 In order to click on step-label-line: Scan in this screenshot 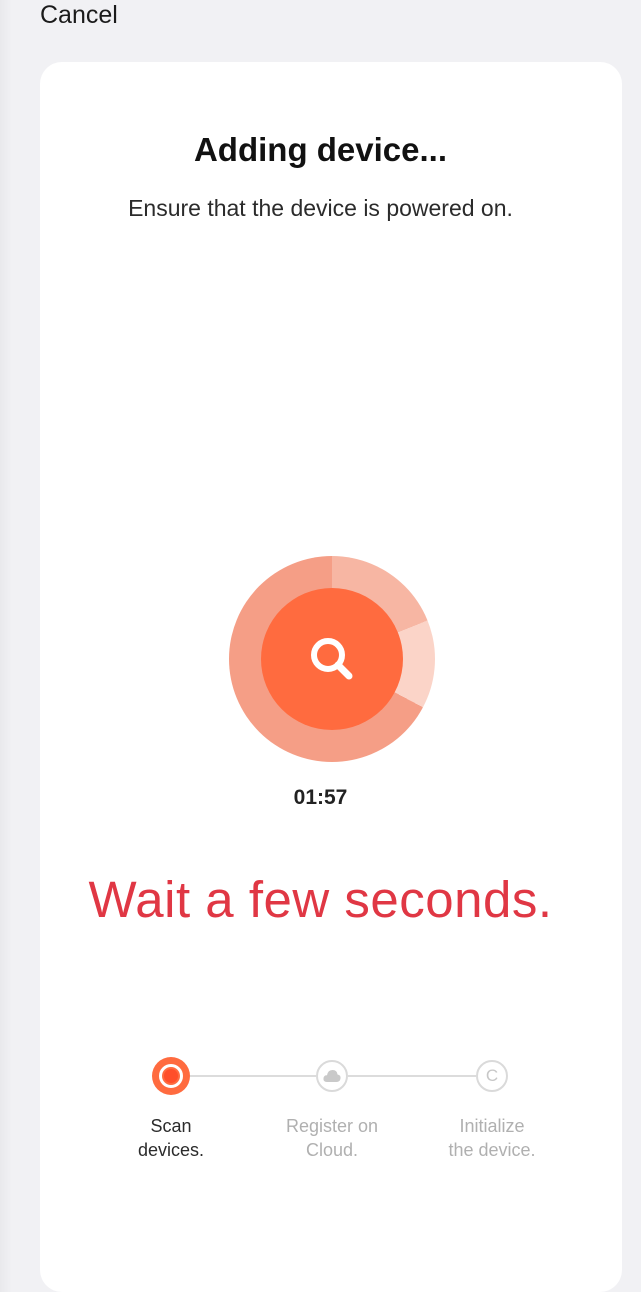, I will do `click(171, 1126)`.